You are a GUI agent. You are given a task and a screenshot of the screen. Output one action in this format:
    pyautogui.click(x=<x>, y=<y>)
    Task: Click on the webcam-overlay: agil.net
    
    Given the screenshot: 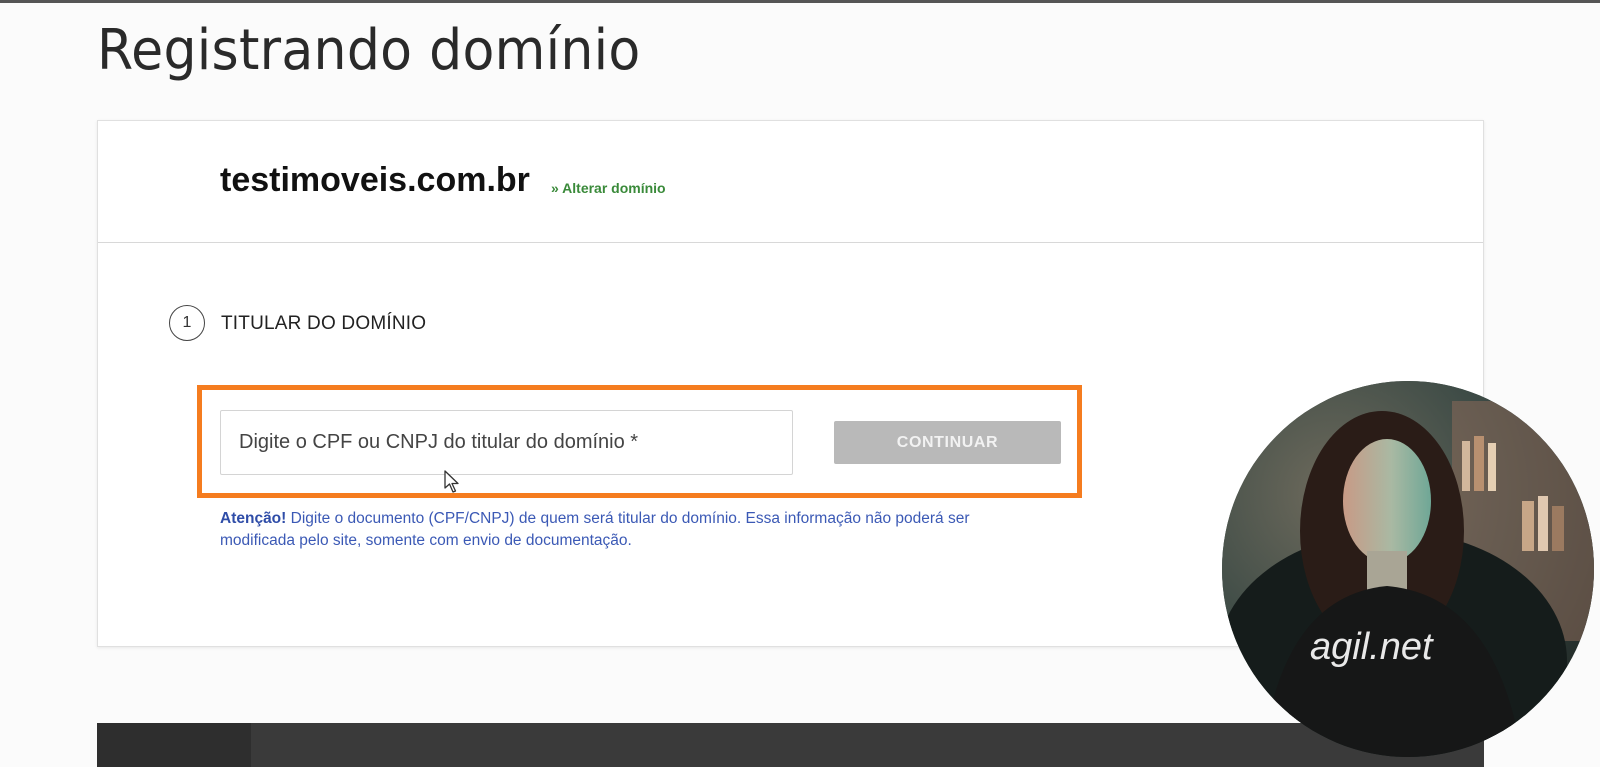 What is the action you would take?
    pyautogui.click(x=1408, y=569)
    